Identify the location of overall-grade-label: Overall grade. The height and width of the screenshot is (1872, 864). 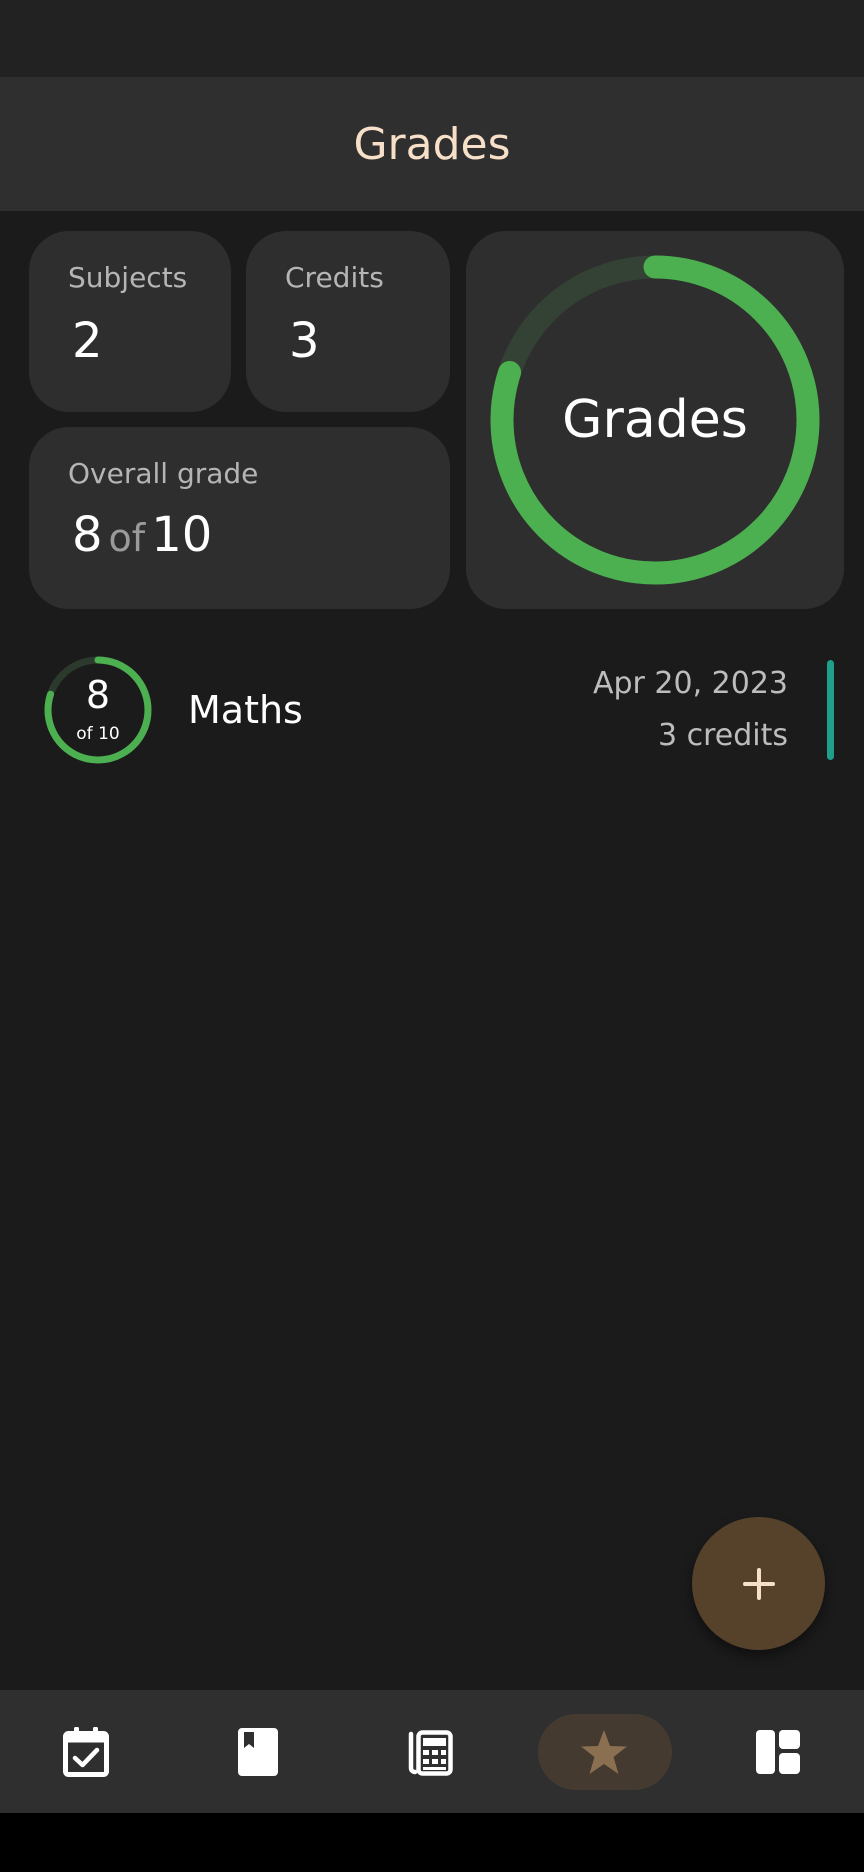
(163, 473).